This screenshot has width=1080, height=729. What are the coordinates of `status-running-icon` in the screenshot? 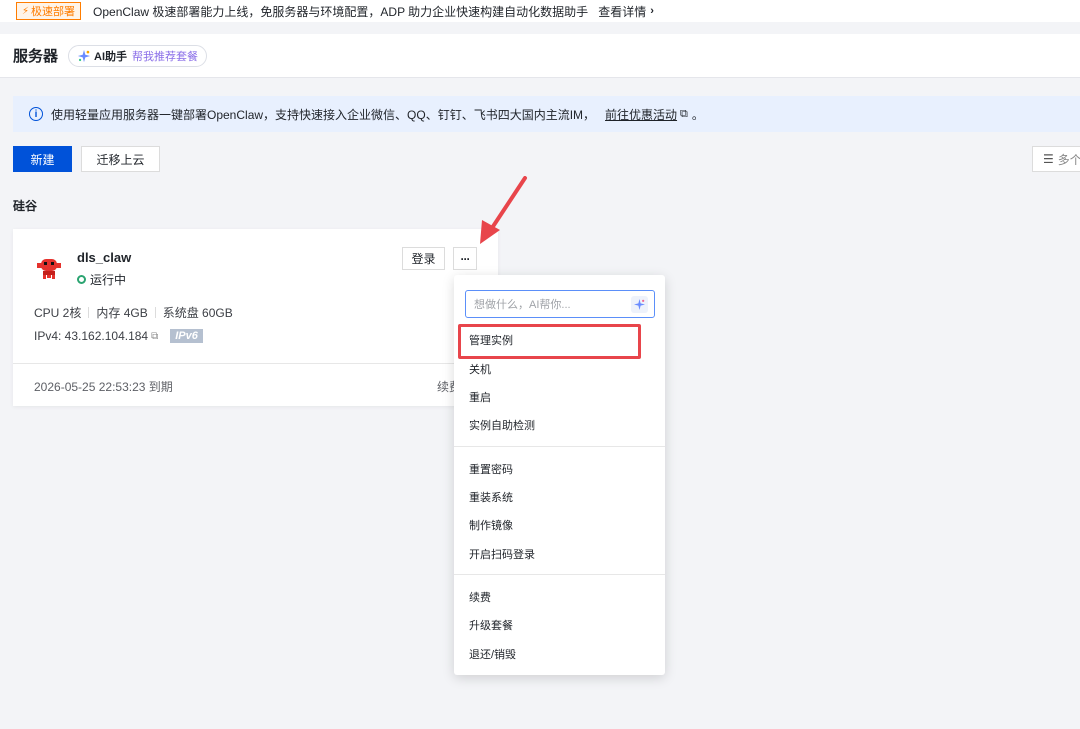 It's located at (81, 279).